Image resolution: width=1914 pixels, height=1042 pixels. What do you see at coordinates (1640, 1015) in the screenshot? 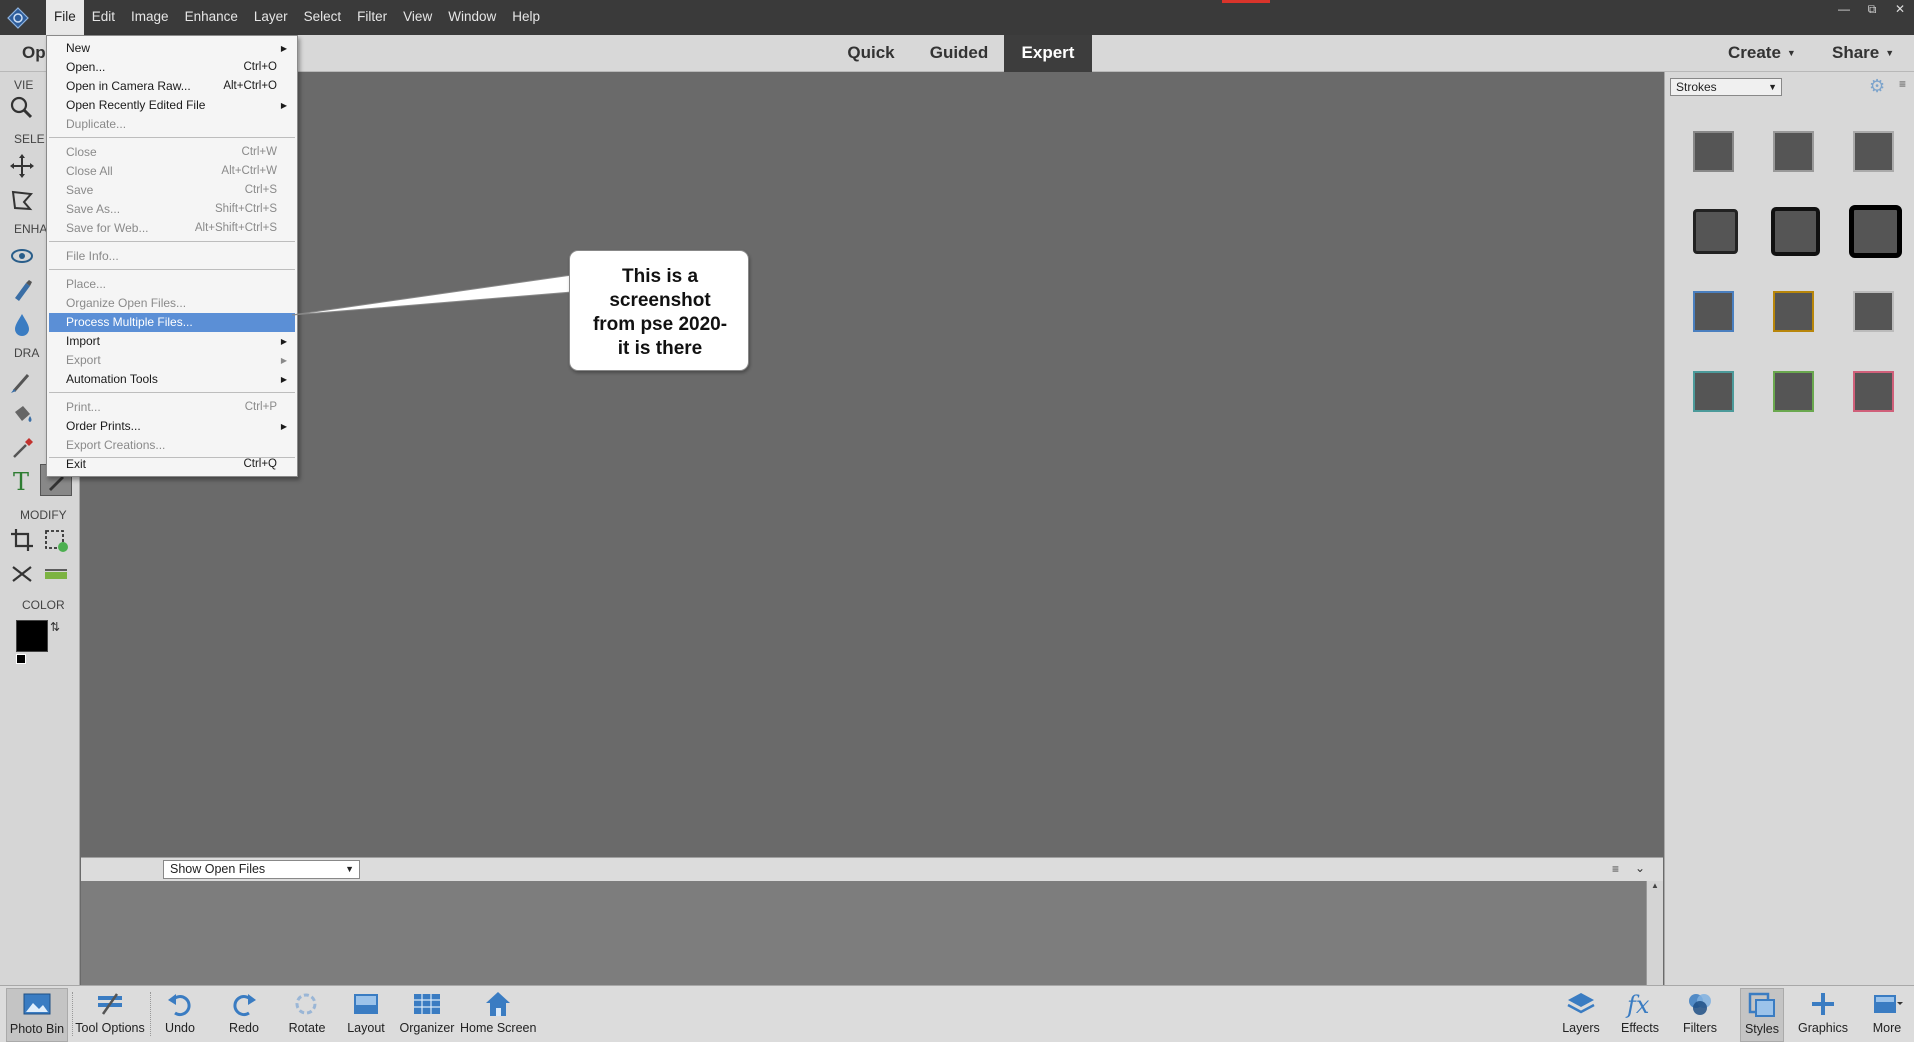
I see `effects-button: fx Effects` at bounding box center [1640, 1015].